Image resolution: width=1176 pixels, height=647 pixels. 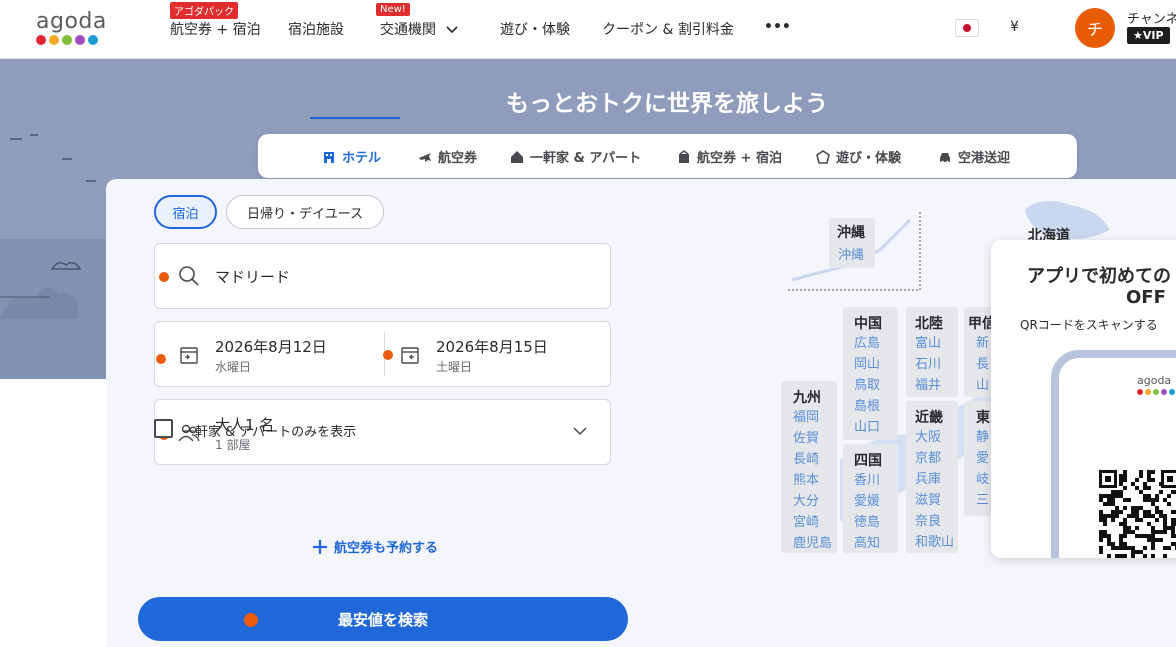 I want to click on tab-airport-transfer: 空港送迎, so click(x=974, y=156).